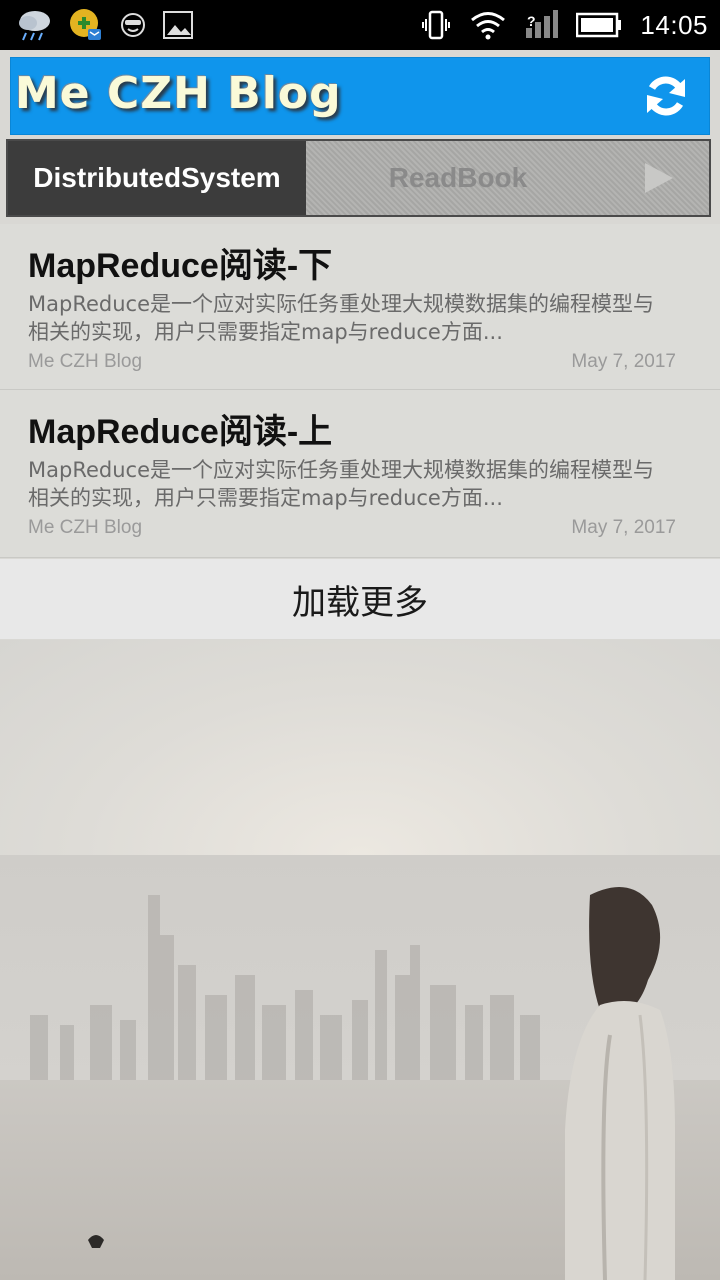 The width and height of the screenshot is (720, 1280). I want to click on app-notification-icon, so click(86, 25).